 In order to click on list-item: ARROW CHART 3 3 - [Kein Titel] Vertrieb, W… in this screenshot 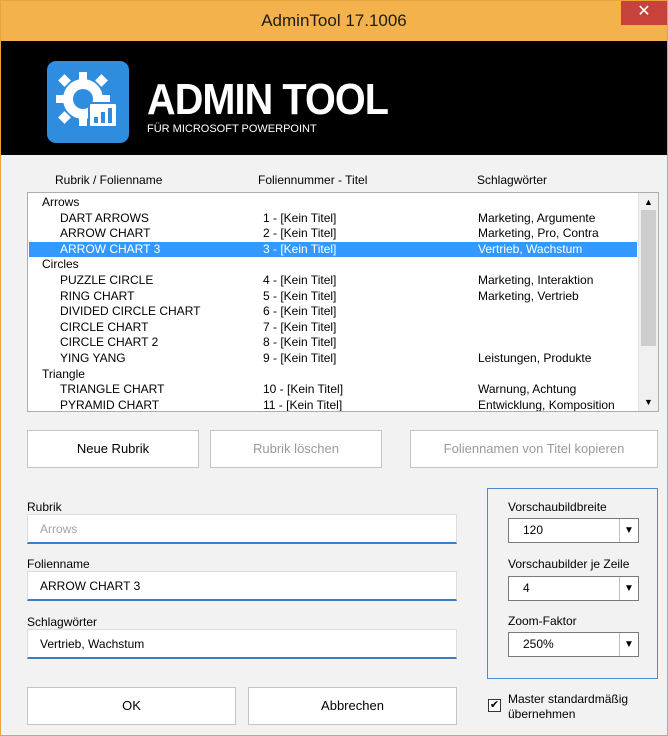, I will do `click(333, 249)`.